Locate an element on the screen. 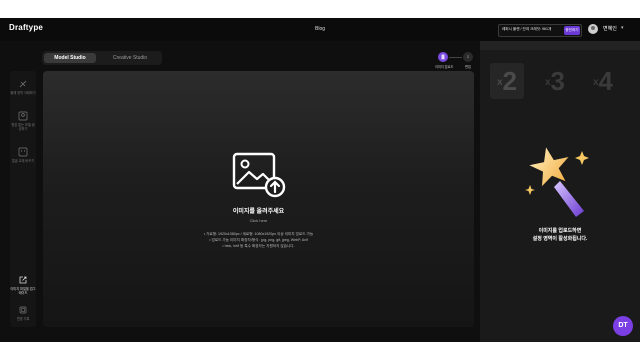 The height and width of the screenshot is (360, 640). upload-title: 이미지를 올려주세요 is located at coordinates (258, 212).